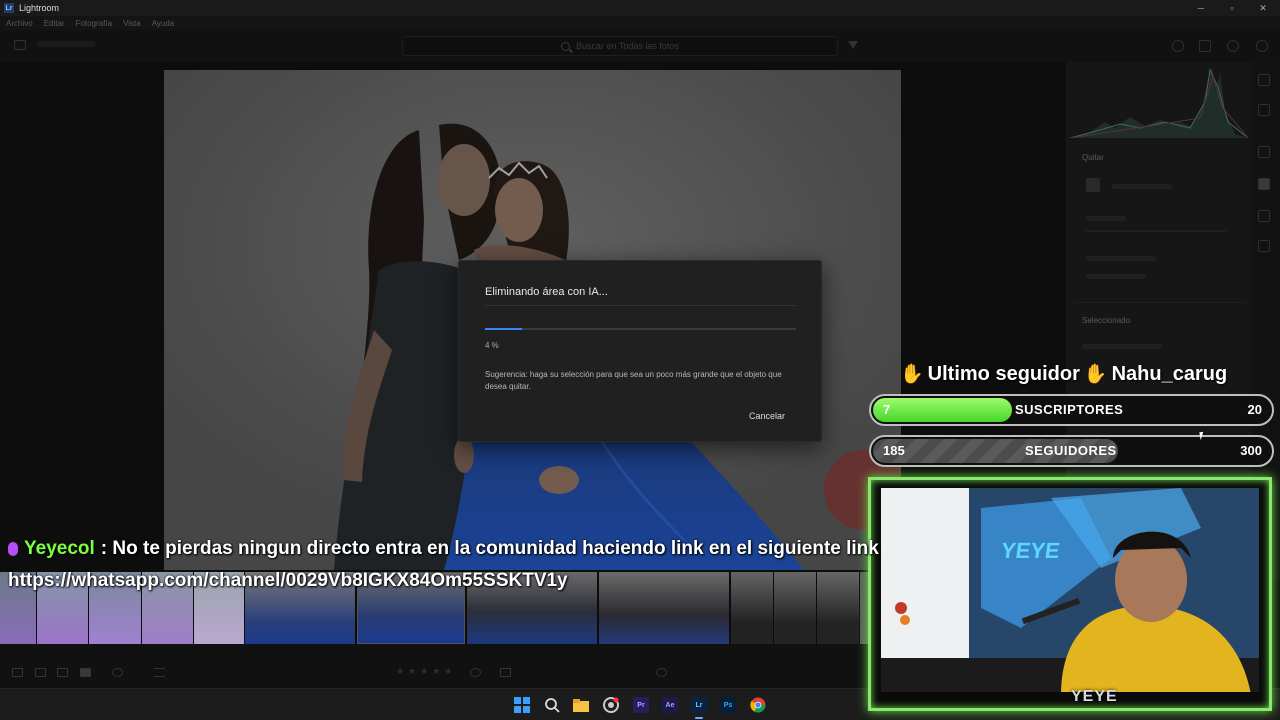 The width and height of the screenshot is (1280, 720). Describe the element at coordinates (1159, 102) in the screenshot. I see `histogram` at that location.